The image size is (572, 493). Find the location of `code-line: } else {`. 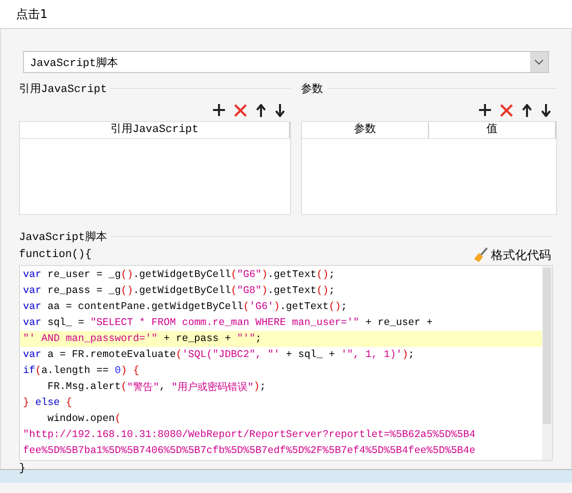

code-line: } else { is located at coordinates (47, 403).